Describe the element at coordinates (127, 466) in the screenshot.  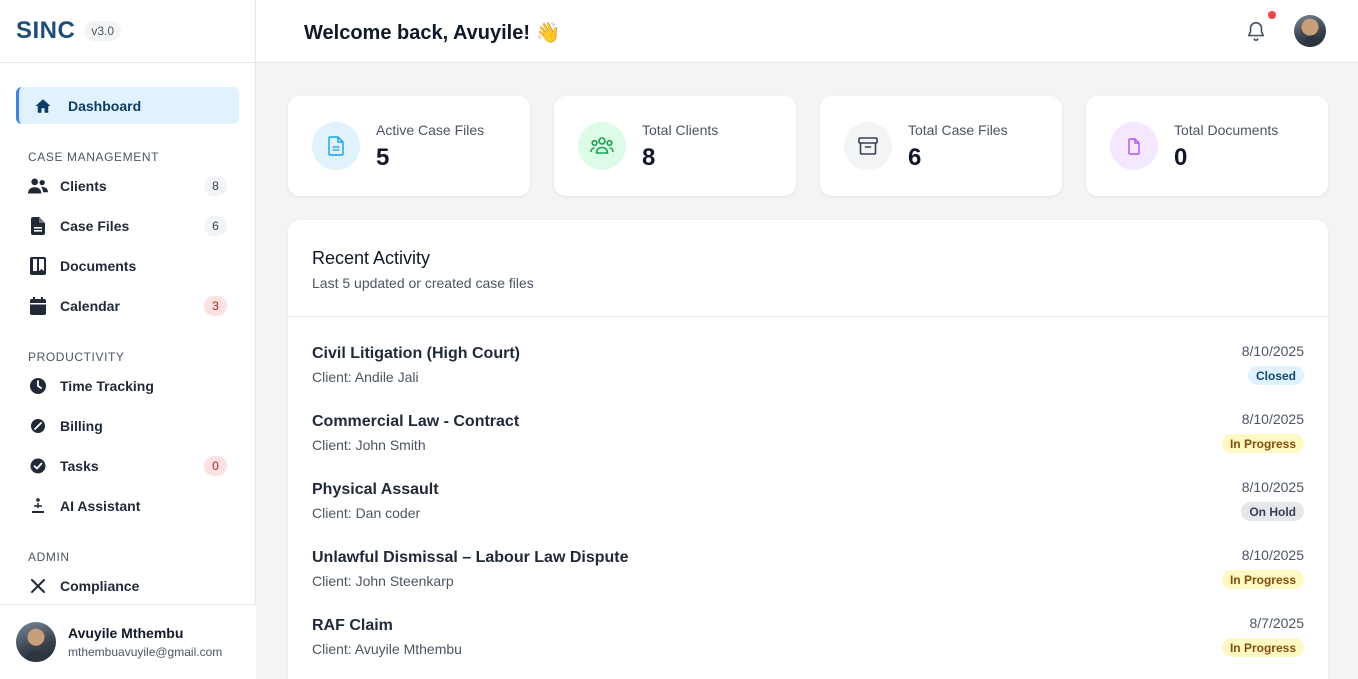
I see `sidebar-item-tasks: Tasks 0` at that location.